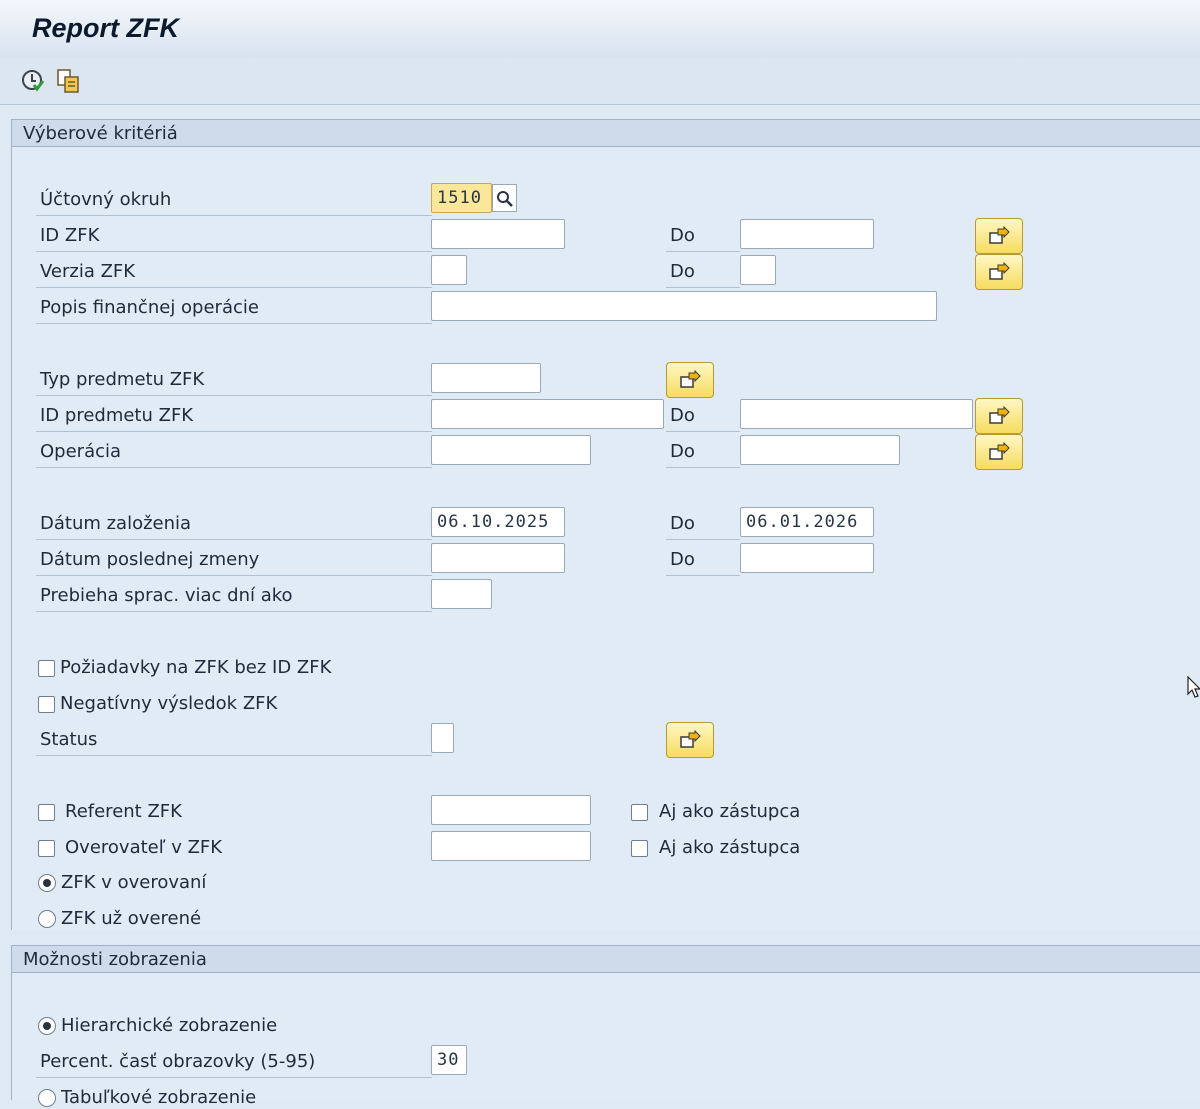 Image resolution: width=1200 pixels, height=1109 pixels. What do you see at coordinates (682, 559) in the screenshot?
I see `changed-date-to-label: Do` at bounding box center [682, 559].